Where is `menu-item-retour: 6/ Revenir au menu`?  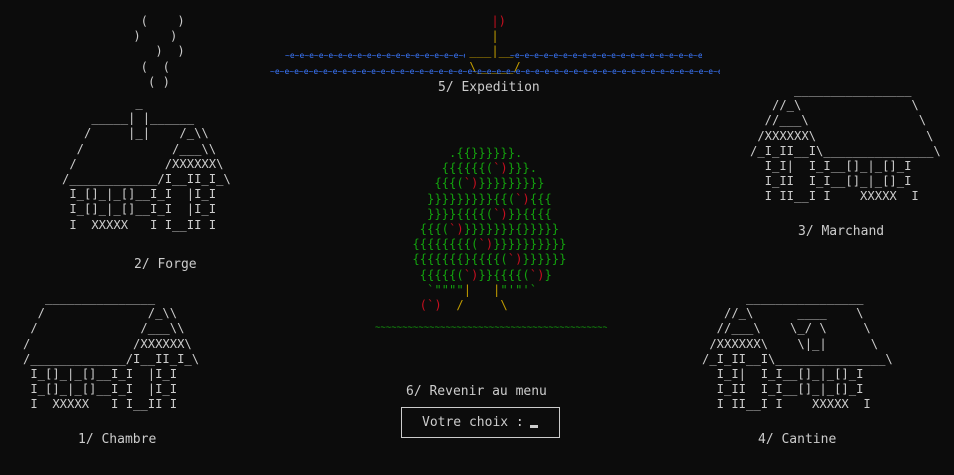
menu-item-retour: 6/ Revenir au menu is located at coordinates (476, 391).